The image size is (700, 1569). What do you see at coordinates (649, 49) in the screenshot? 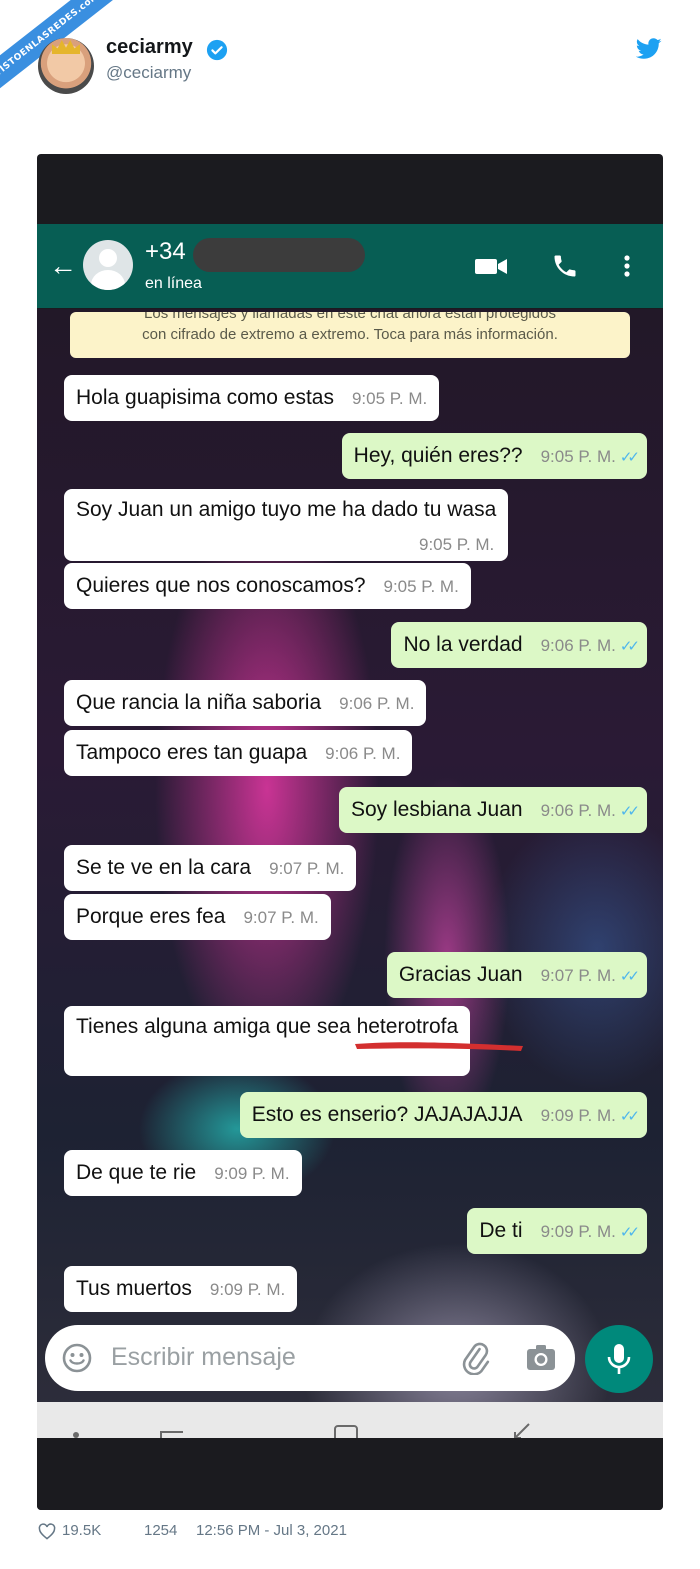
I see `twitter-bird-icon` at bounding box center [649, 49].